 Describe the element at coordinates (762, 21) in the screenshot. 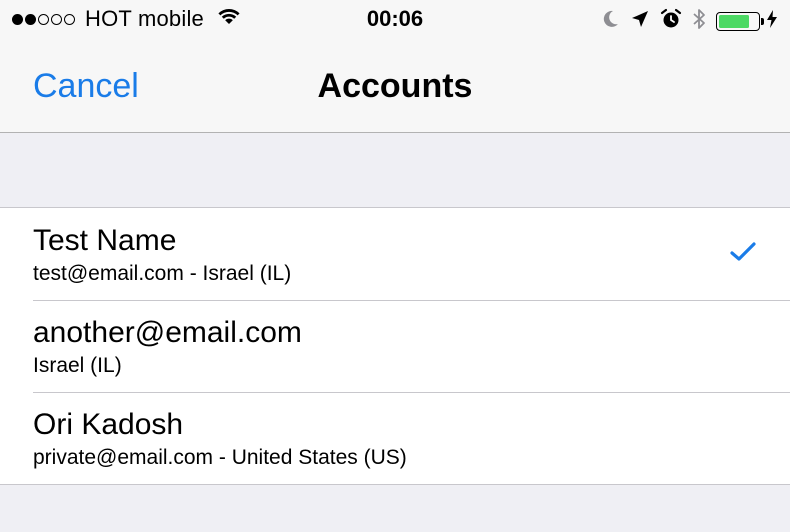

I see `battery-nub` at that location.